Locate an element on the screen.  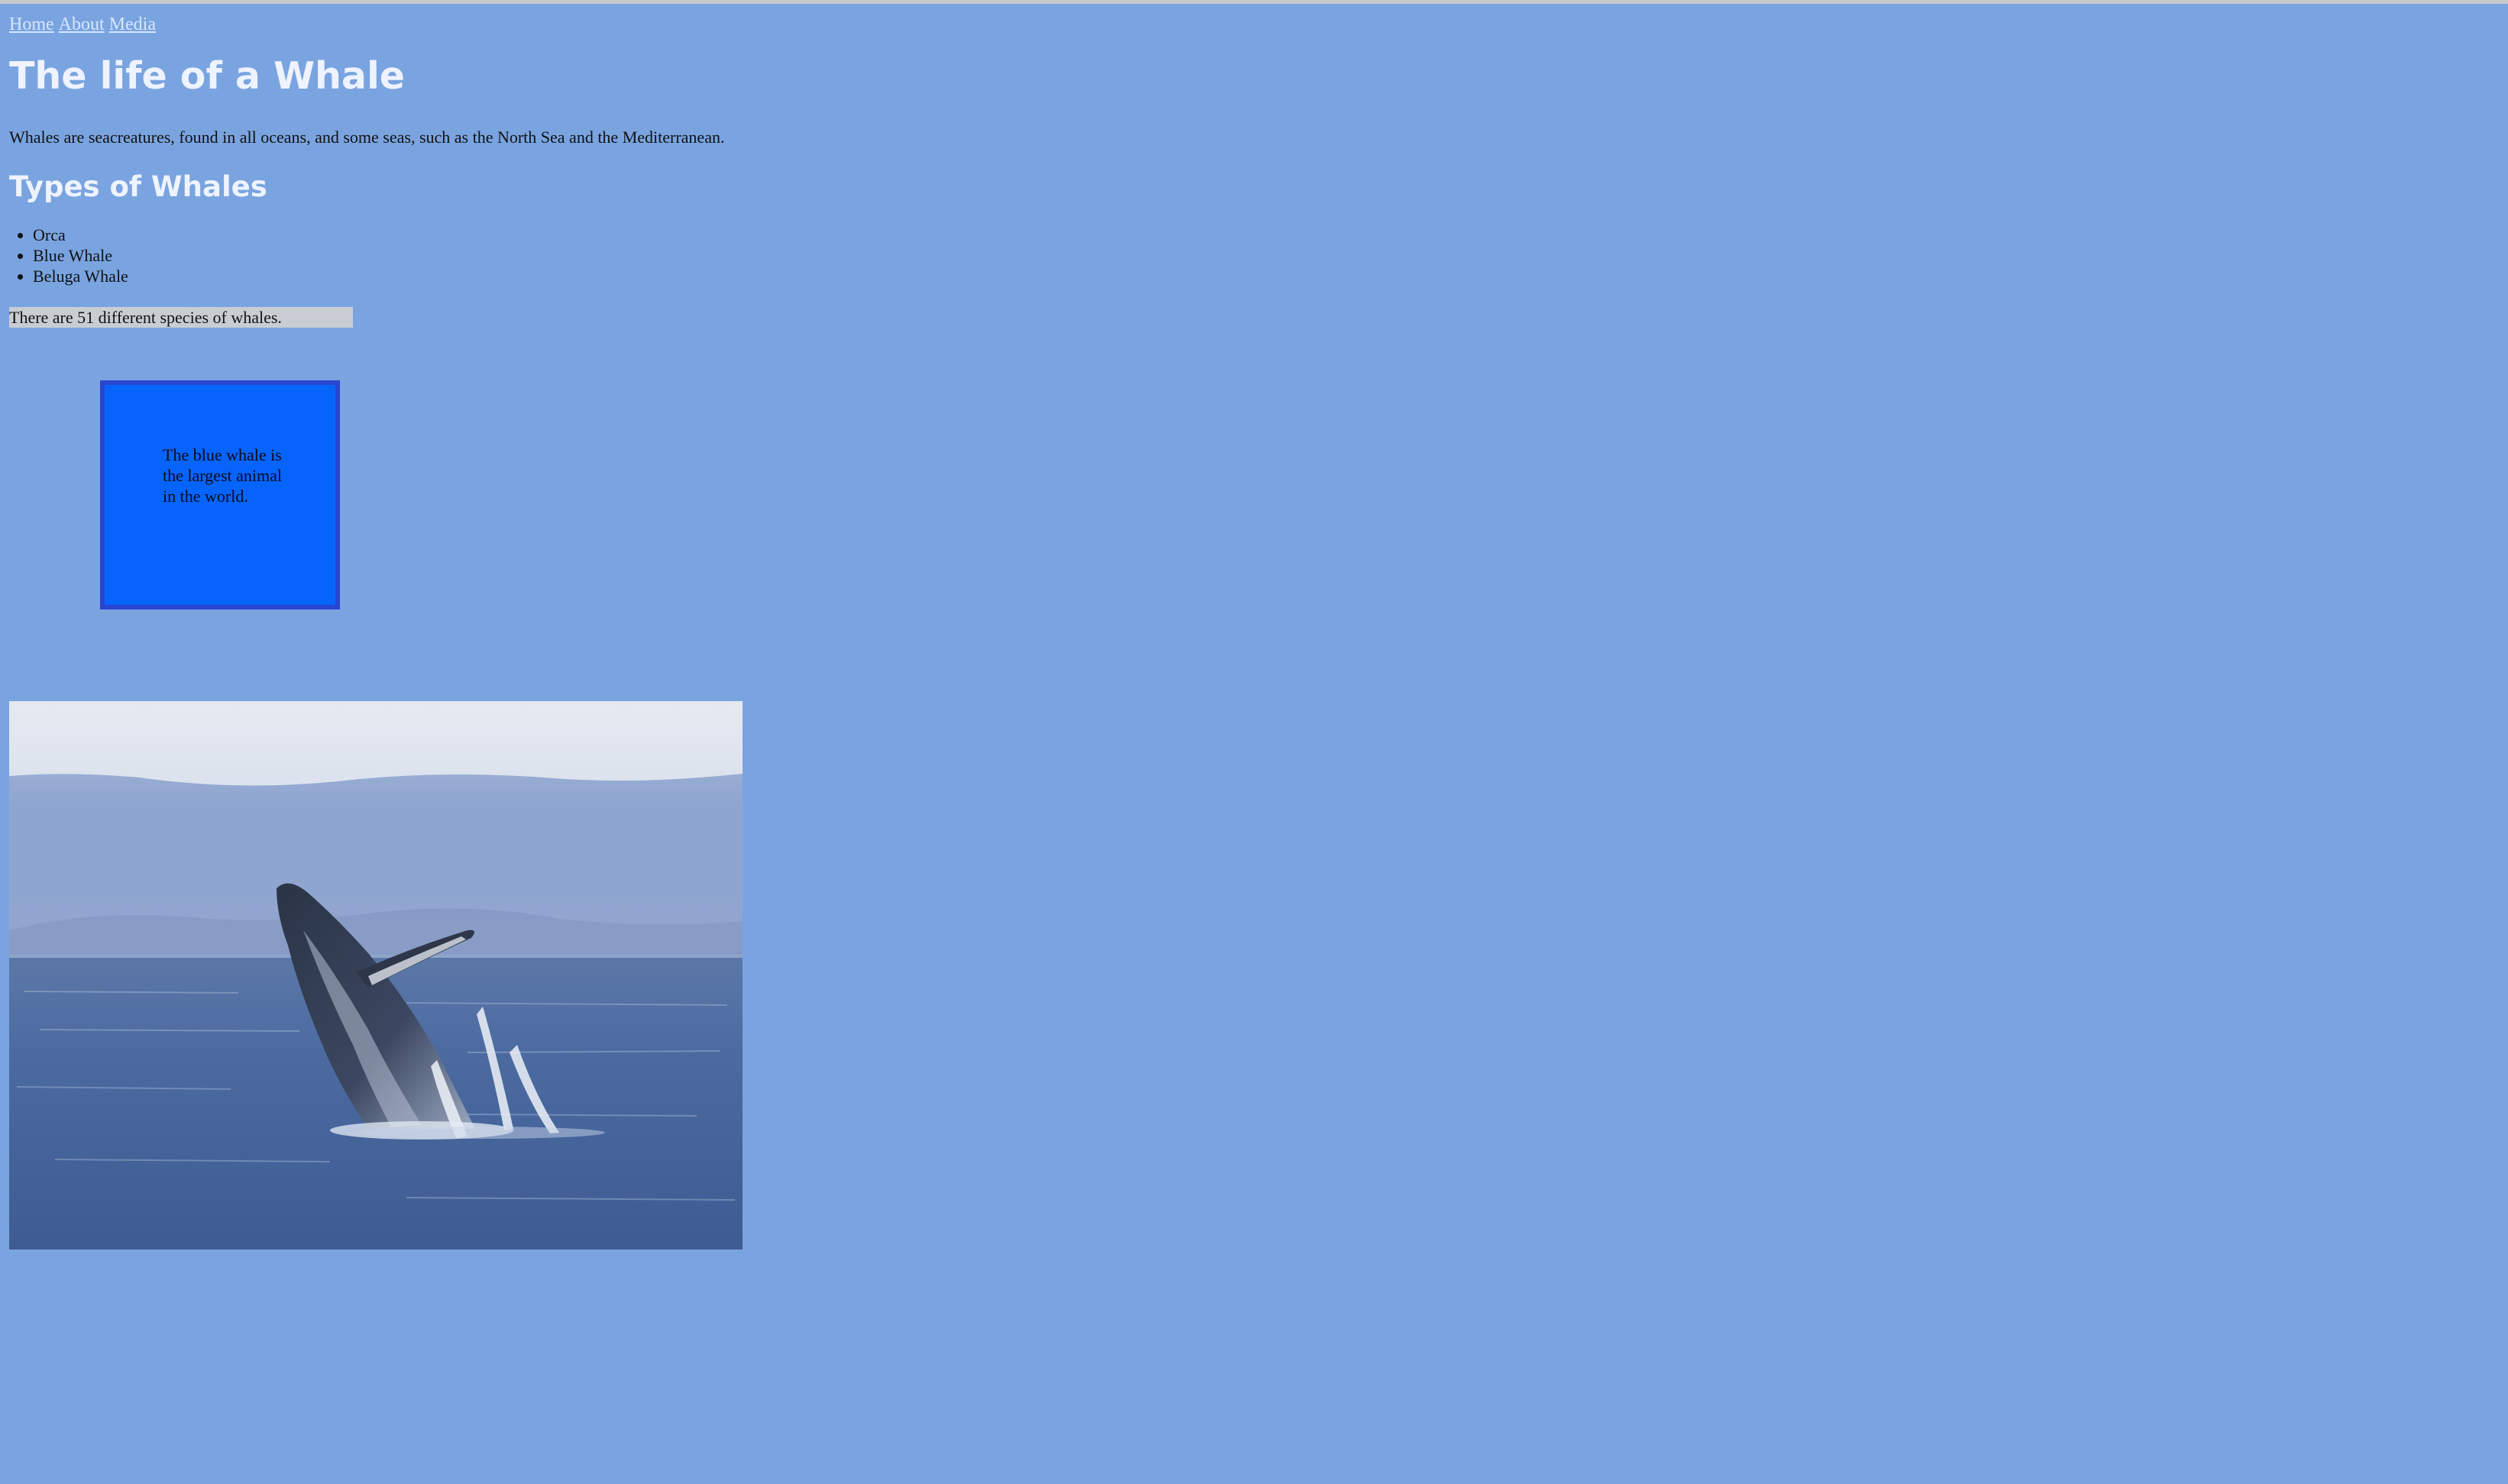
nav-link-media: Media is located at coordinates (132, 24).